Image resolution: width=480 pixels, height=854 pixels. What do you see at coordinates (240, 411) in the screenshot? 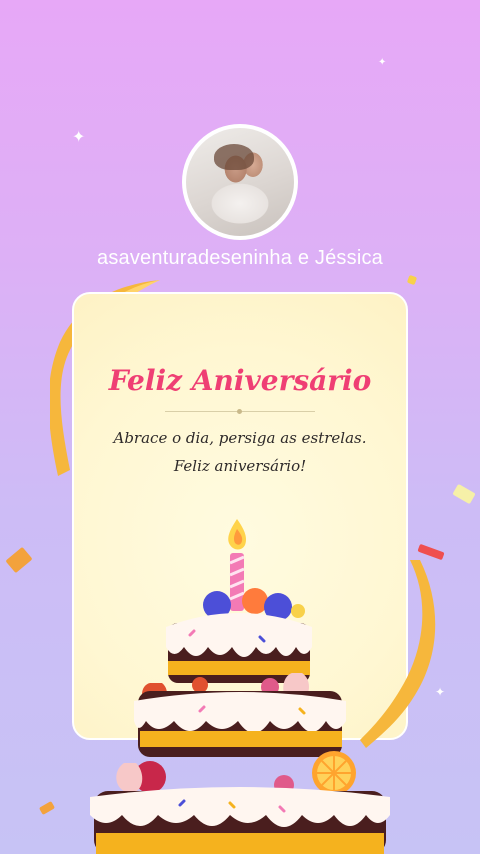
I see `title-divider` at bounding box center [240, 411].